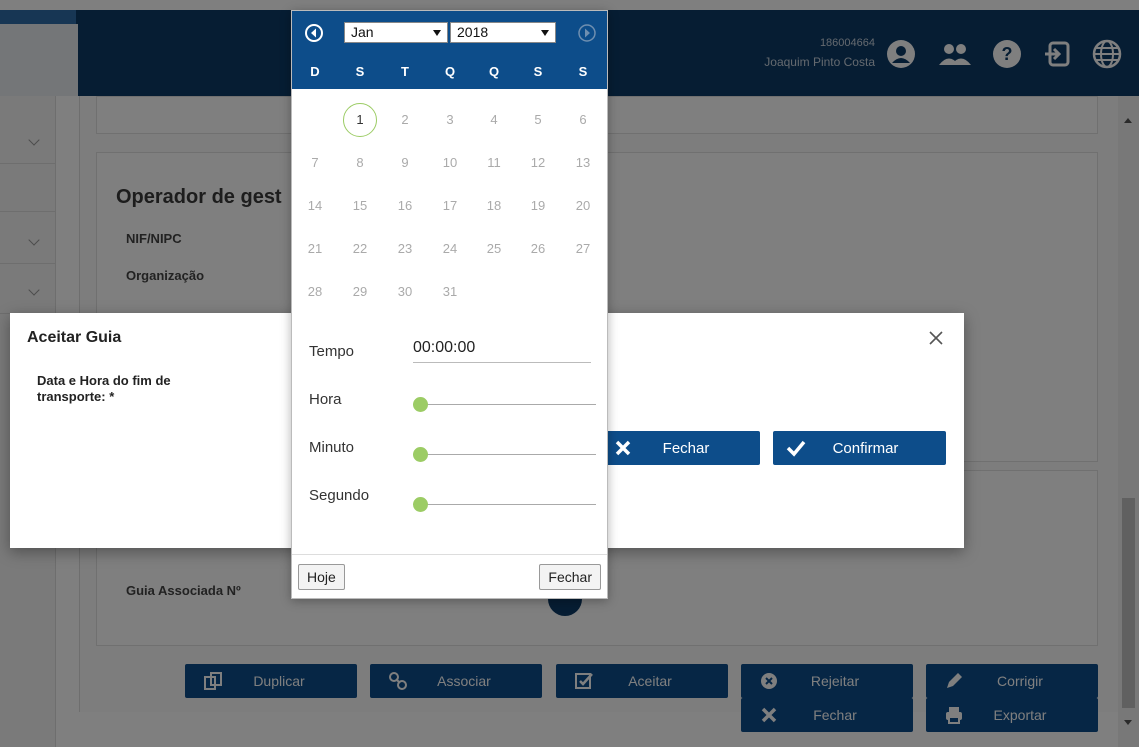  What do you see at coordinates (538, 249) in the screenshot?
I see `calendar-day: 26` at bounding box center [538, 249].